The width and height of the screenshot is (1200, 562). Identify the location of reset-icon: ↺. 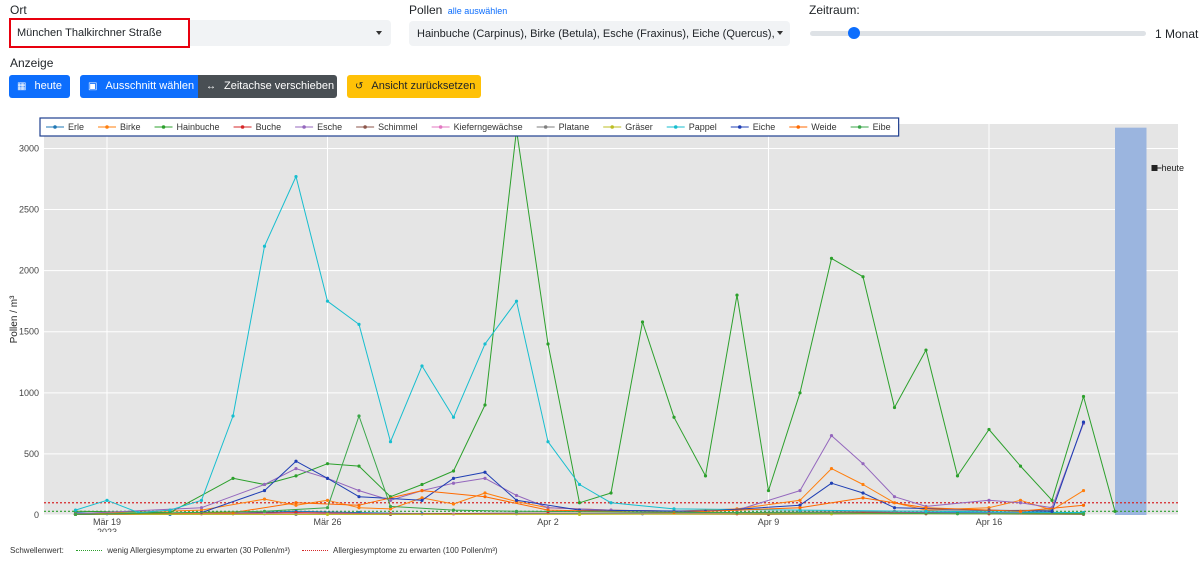
(359, 86).